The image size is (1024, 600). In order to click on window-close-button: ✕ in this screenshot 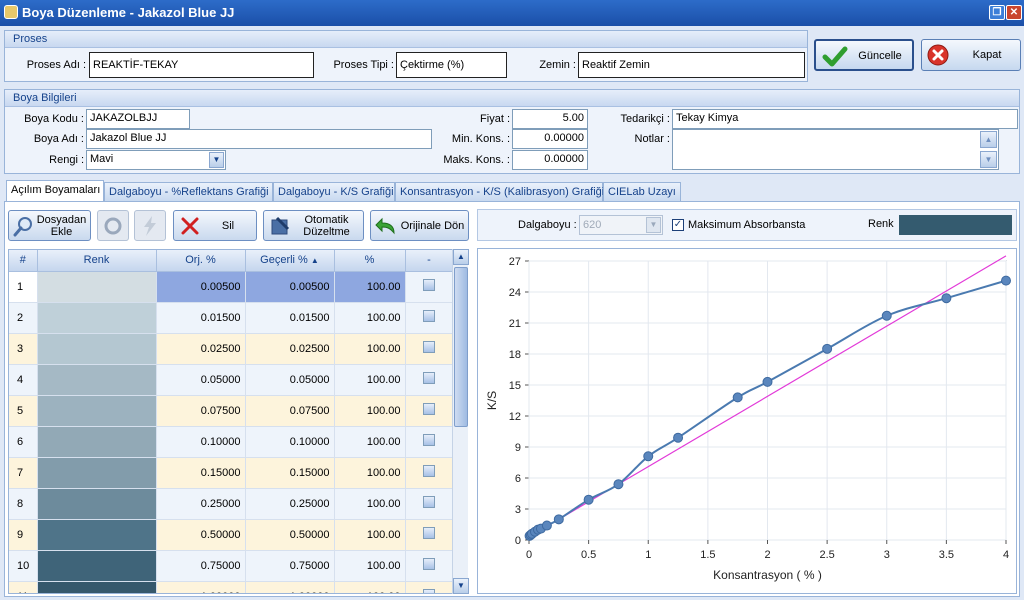, I will do `click(1014, 12)`.